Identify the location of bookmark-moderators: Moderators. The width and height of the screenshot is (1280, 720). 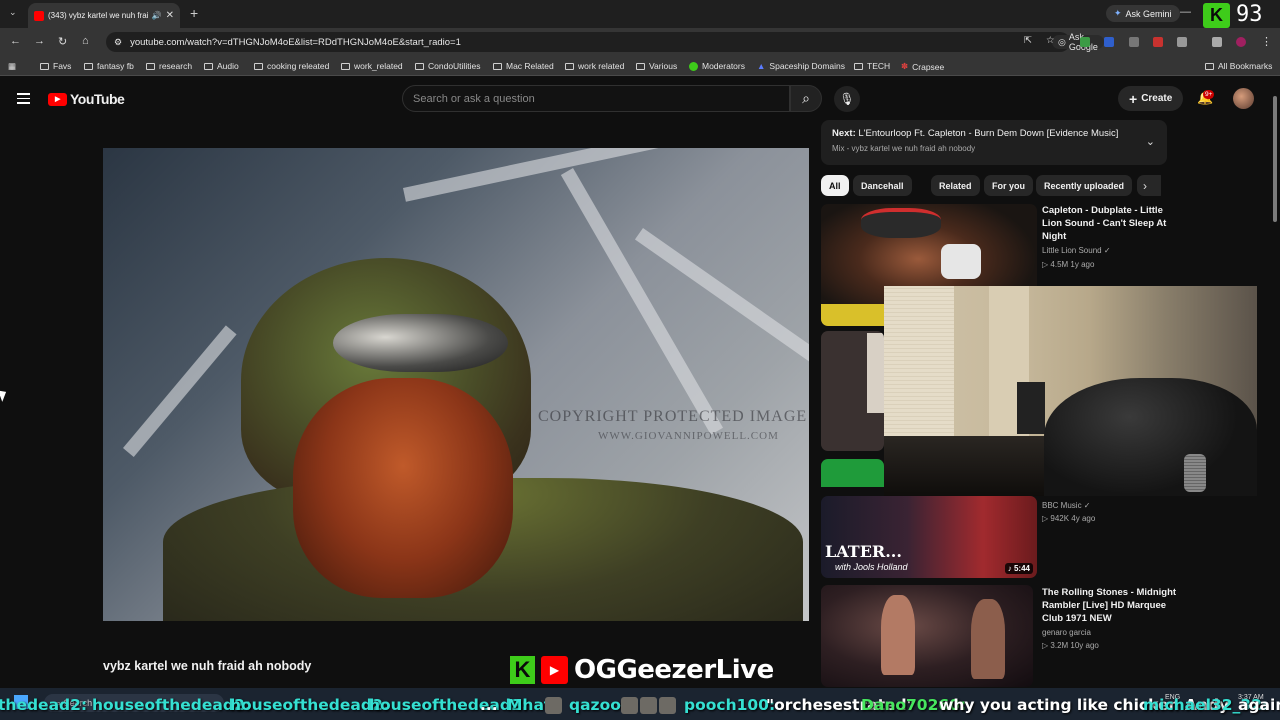
(717, 66).